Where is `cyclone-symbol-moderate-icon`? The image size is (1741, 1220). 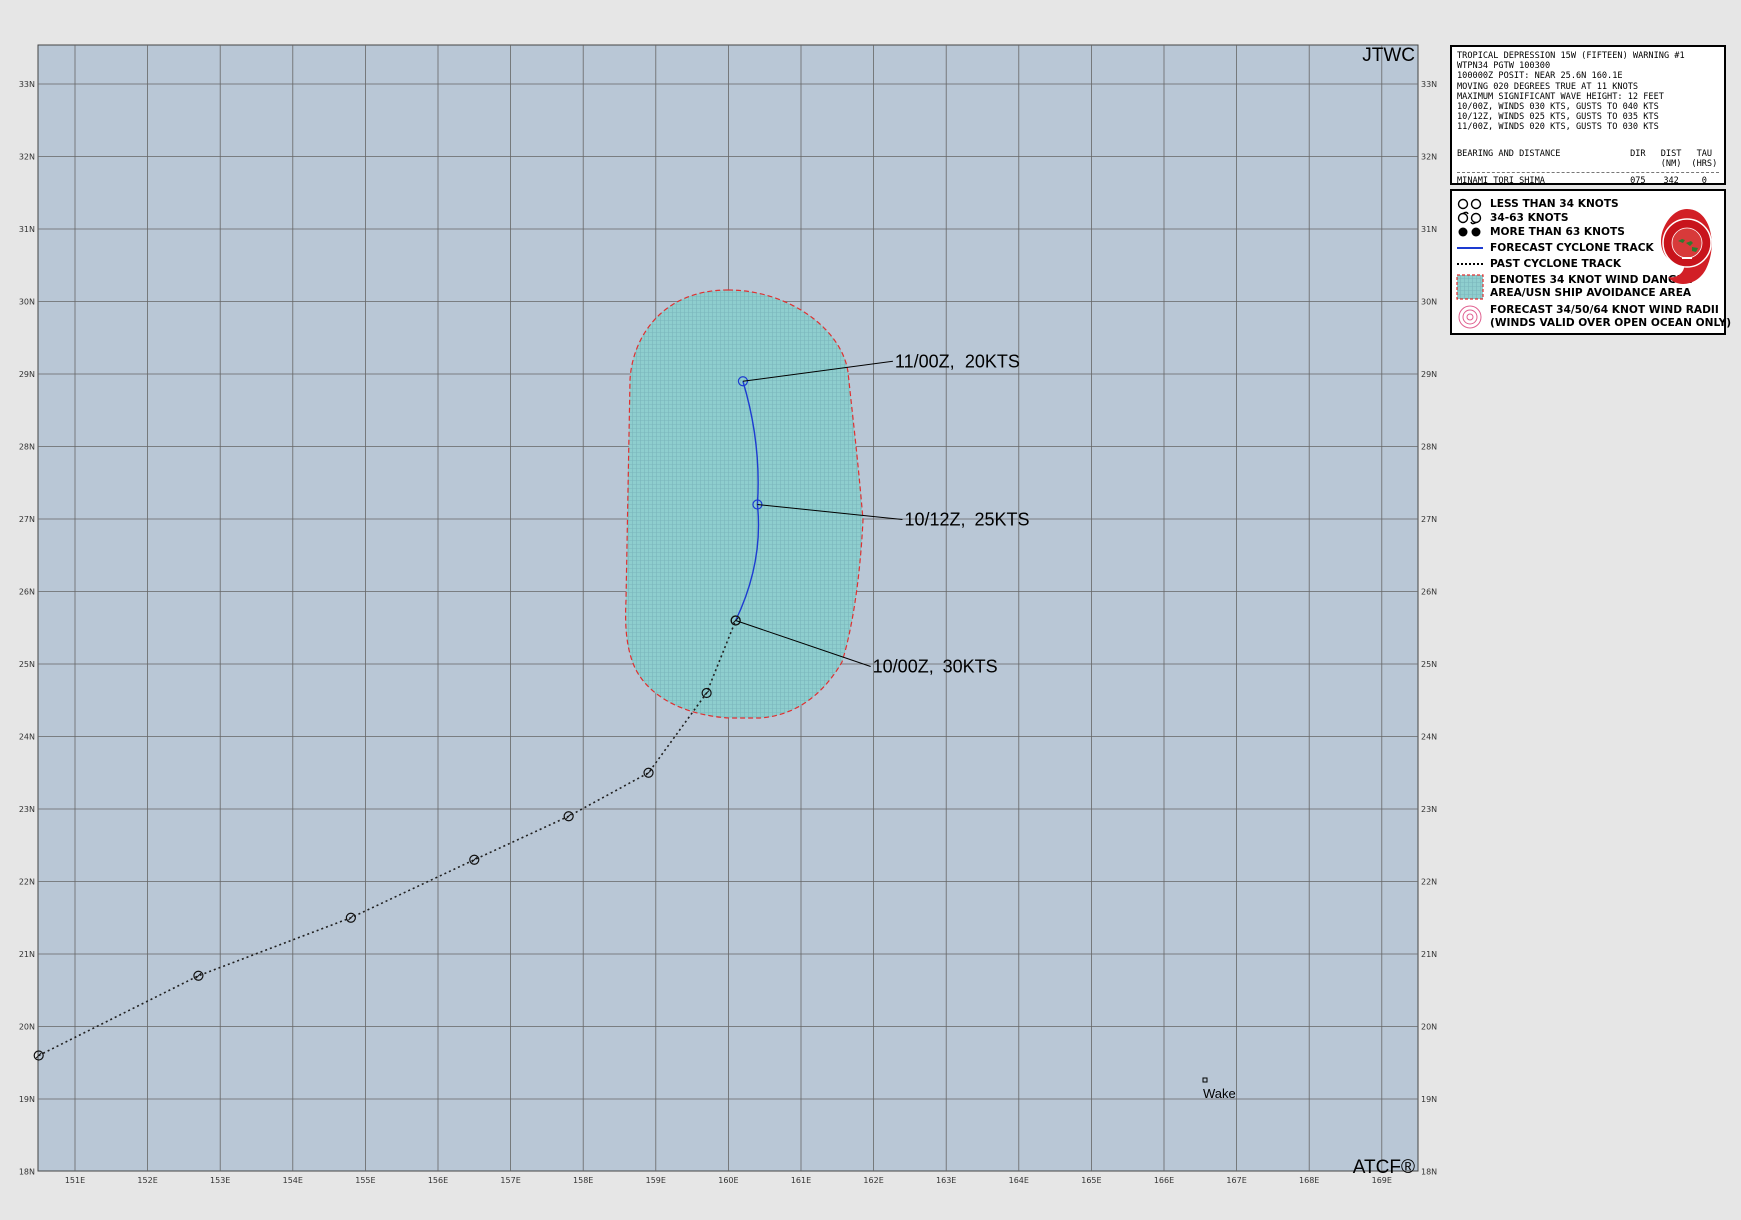
cyclone-symbol-moderate-icon is located at coordinates (1469, 218).